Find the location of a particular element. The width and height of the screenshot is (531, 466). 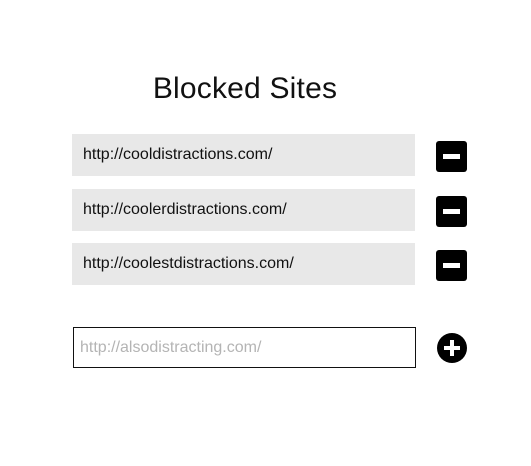

blocked-site-item: http://coolerdistractions.com/ is located at coordinates (243, 210).